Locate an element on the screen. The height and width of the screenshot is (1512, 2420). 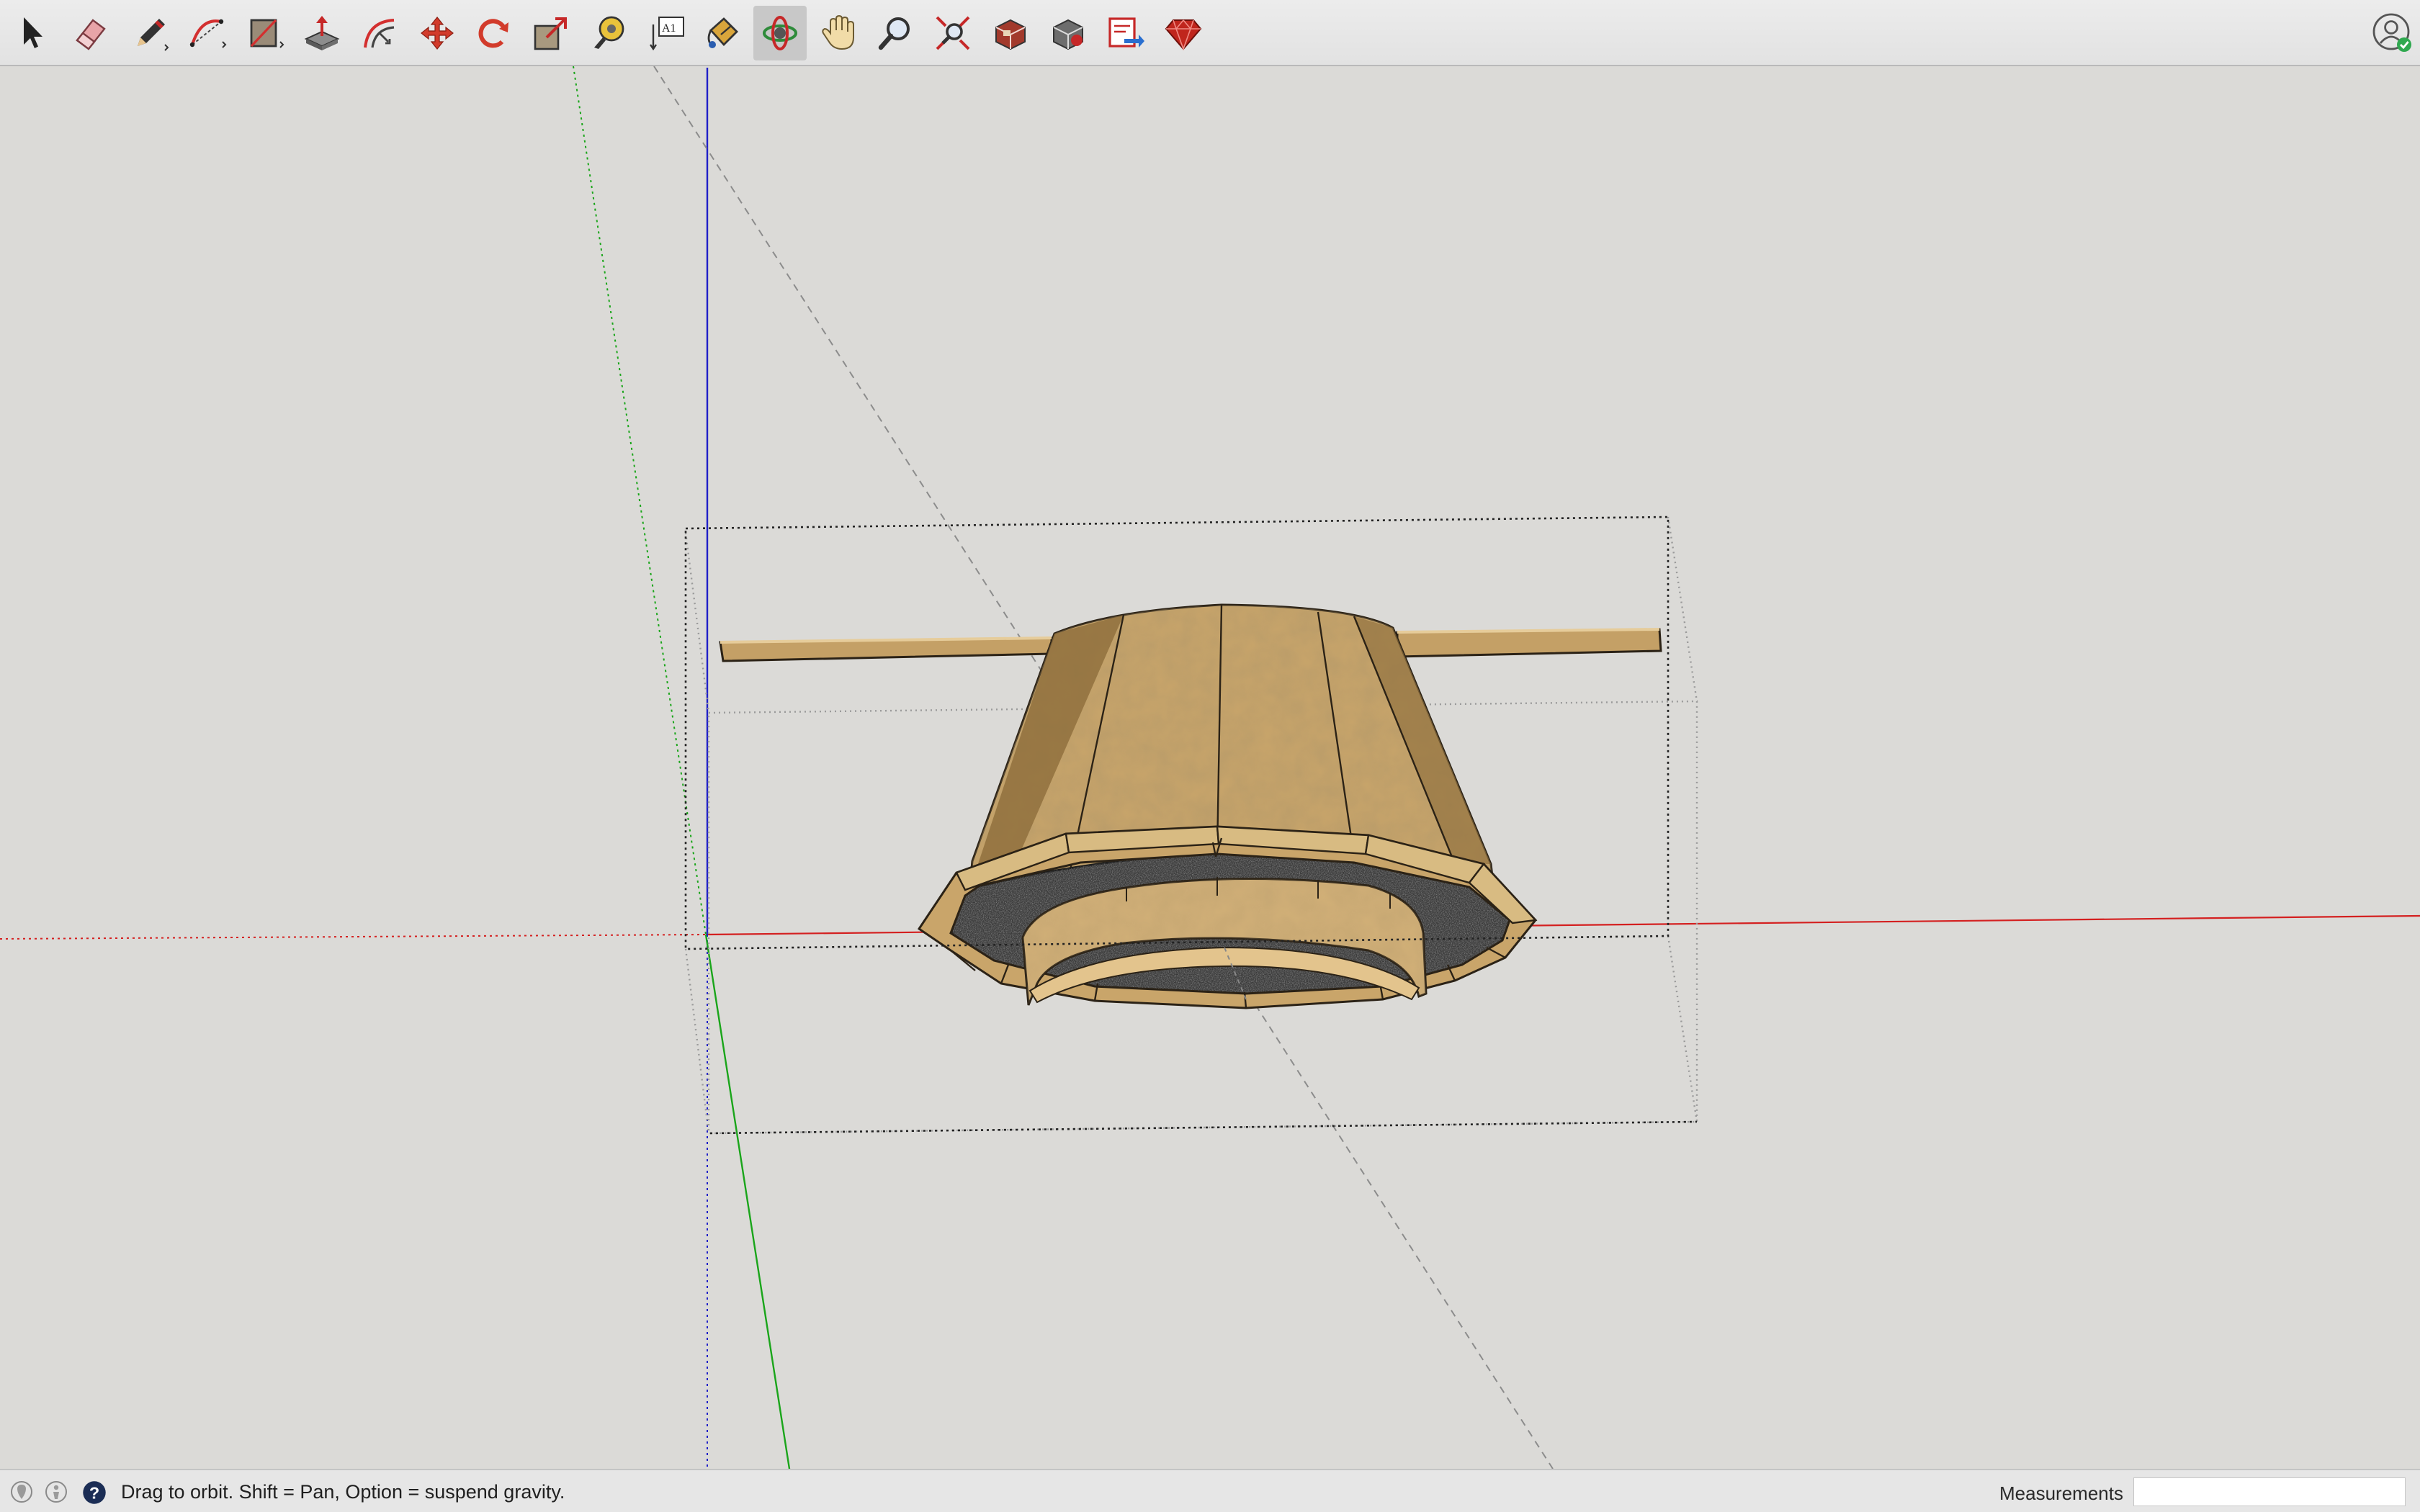
offset-tool-button is located at coordinates (379, 33).